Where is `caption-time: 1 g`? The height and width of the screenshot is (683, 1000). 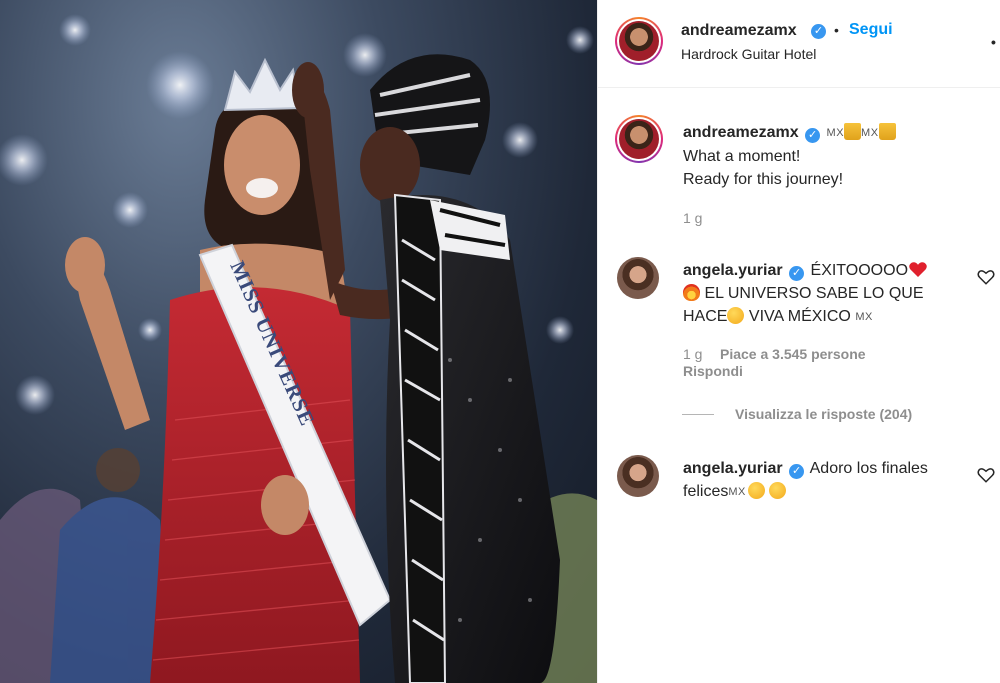
caption-time: 1 g is located at coordinates (692, 218).